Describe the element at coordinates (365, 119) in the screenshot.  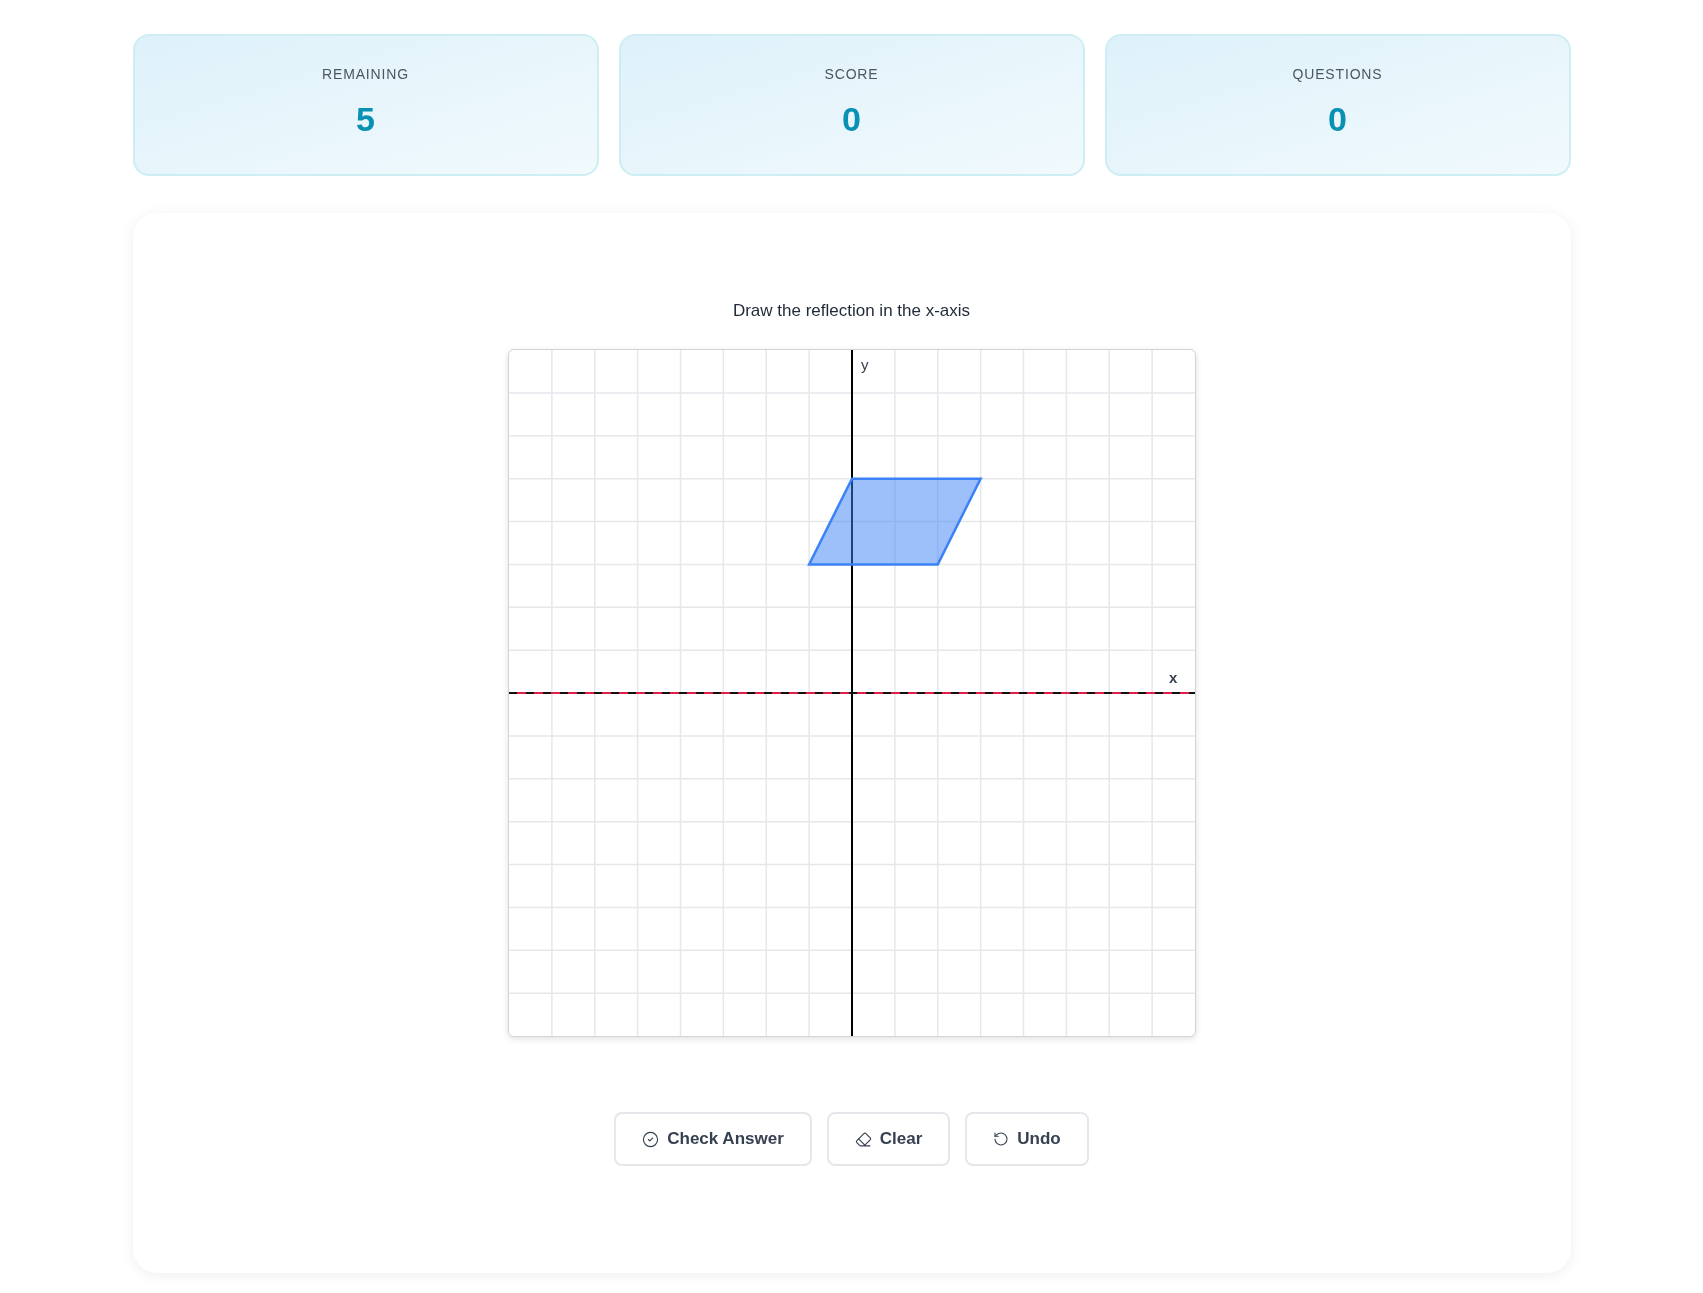
I see `stat-value: 5` at that location.